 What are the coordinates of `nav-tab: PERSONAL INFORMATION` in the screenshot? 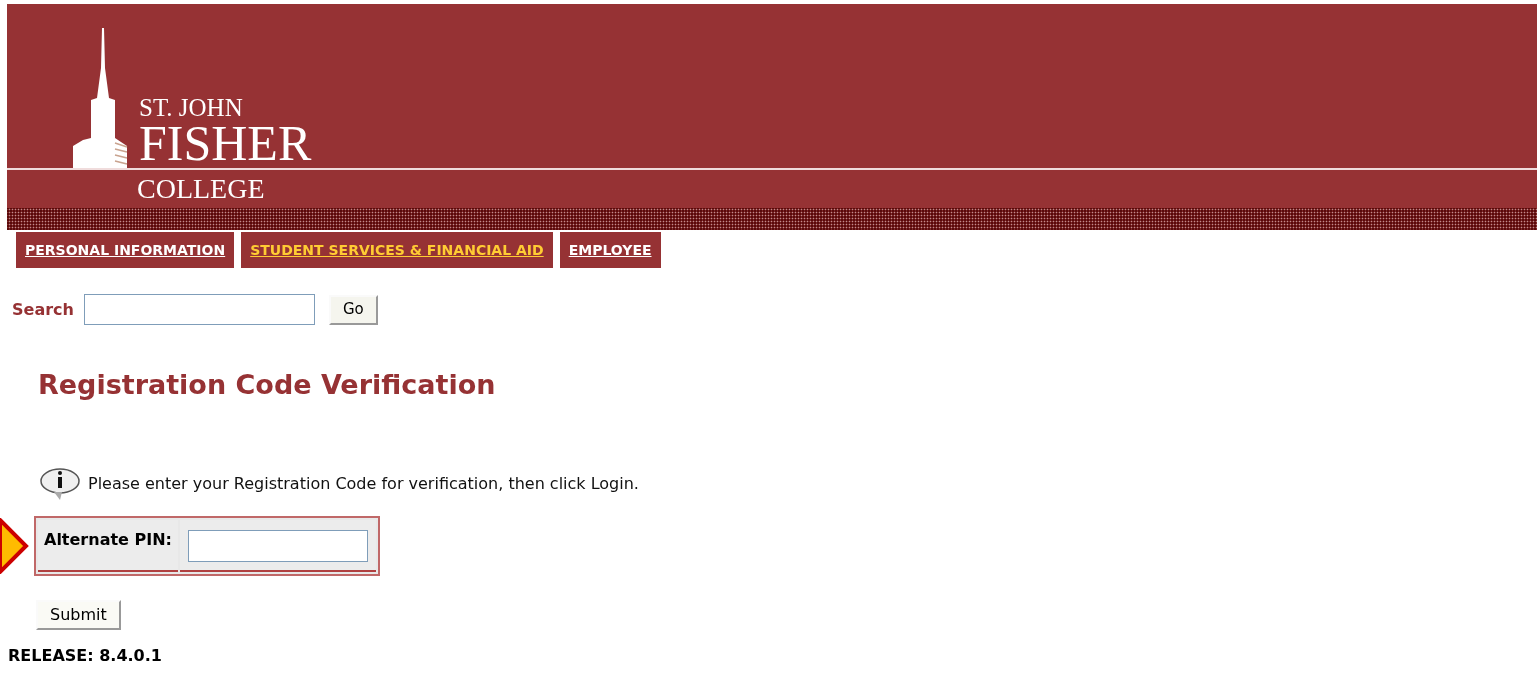 It's located at (125, 250).